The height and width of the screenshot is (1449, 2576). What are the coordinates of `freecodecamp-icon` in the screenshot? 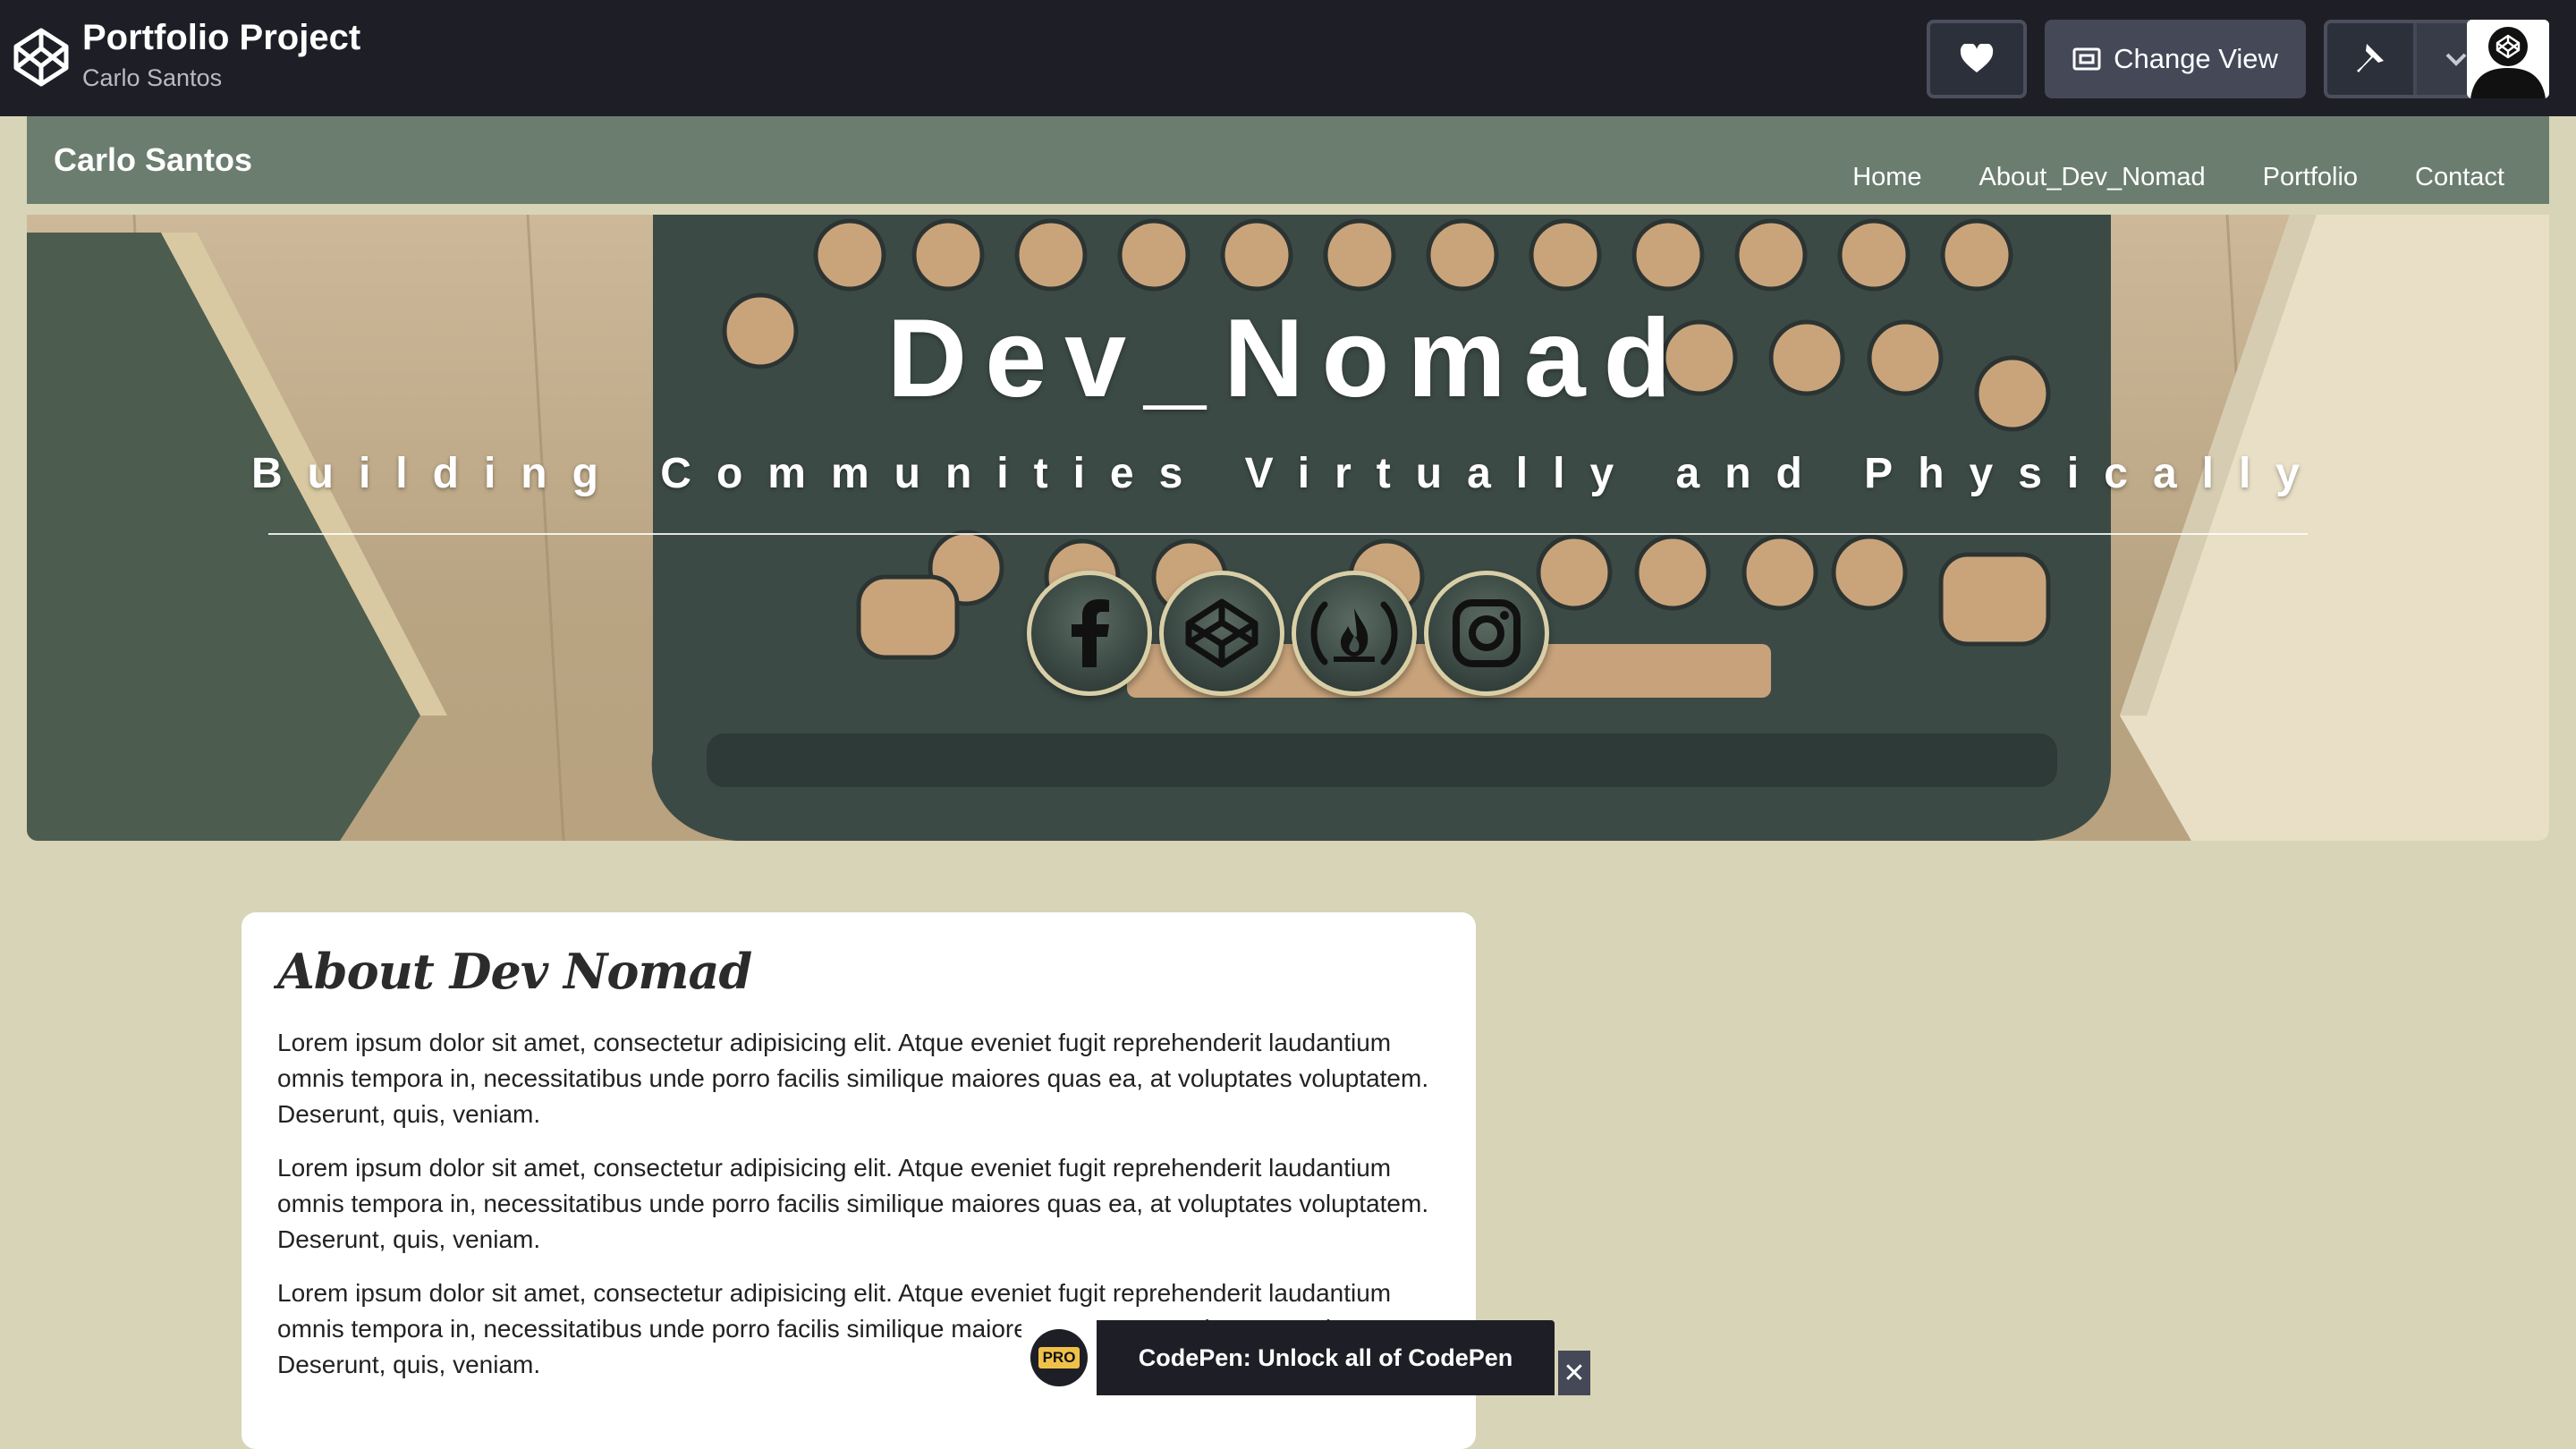 It's located at (1354, 633).